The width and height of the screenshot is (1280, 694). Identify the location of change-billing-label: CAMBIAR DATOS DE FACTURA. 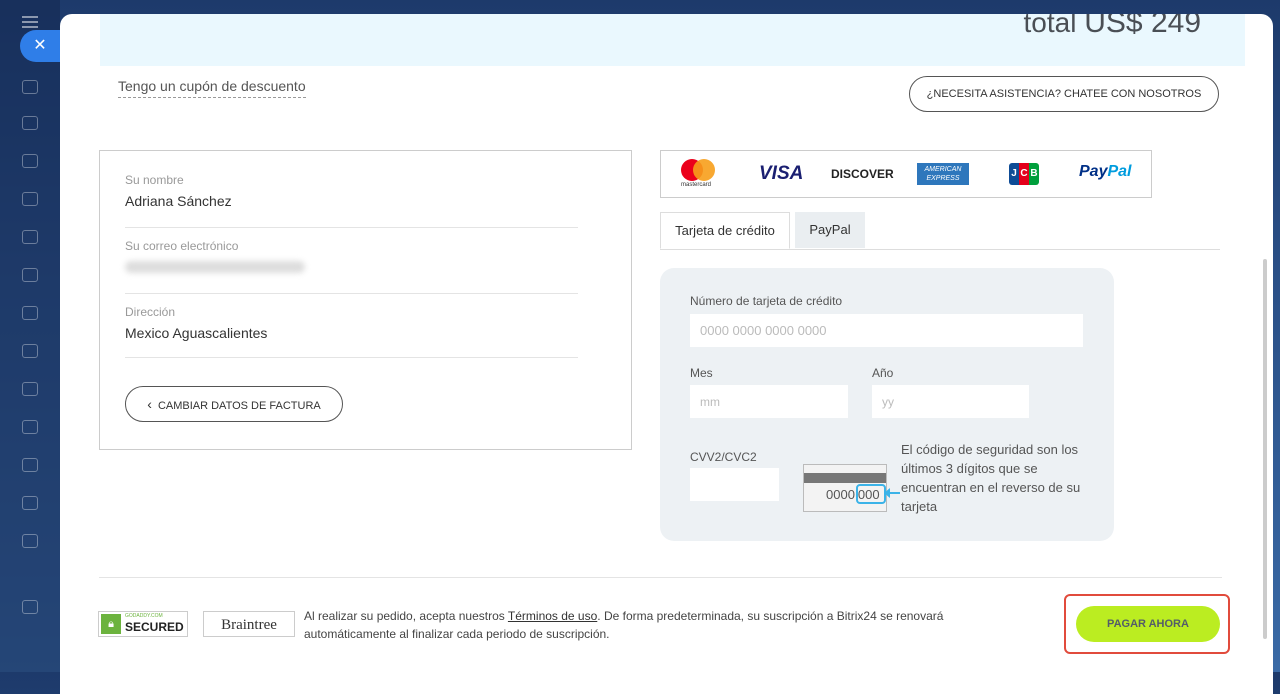
(239, 406).